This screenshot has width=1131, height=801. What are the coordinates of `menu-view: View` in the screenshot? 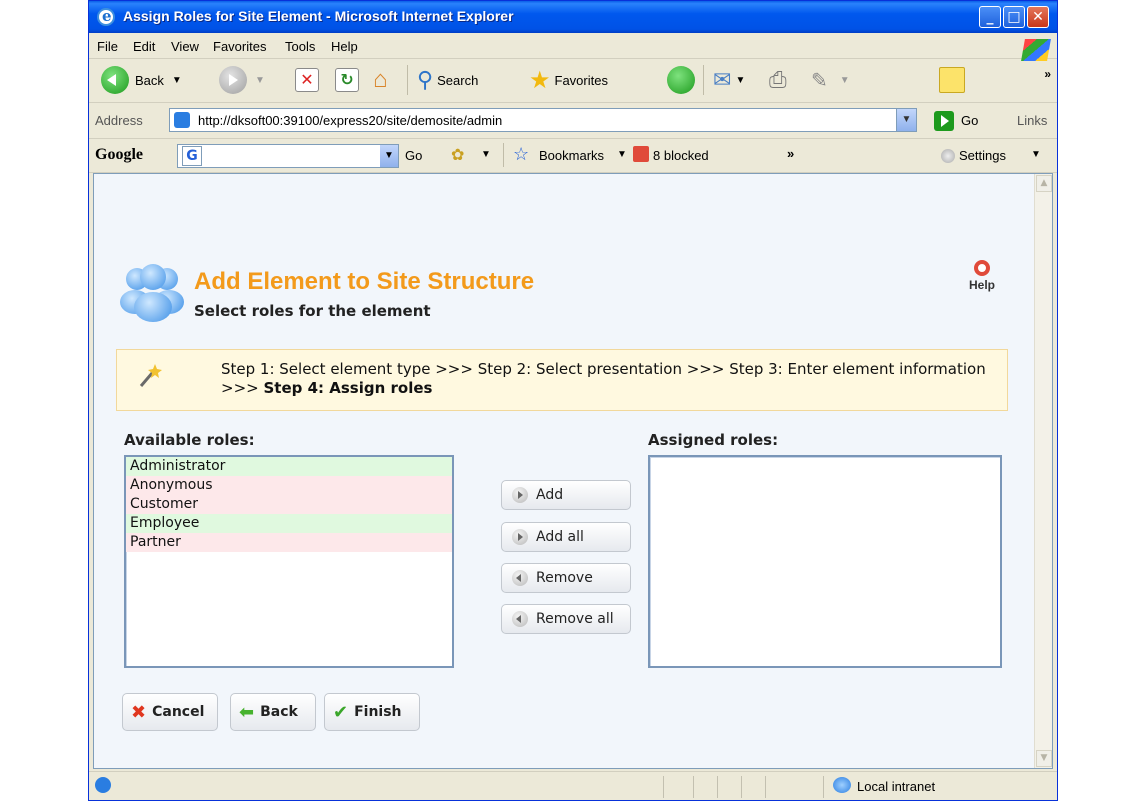 It's located at (185, 46).